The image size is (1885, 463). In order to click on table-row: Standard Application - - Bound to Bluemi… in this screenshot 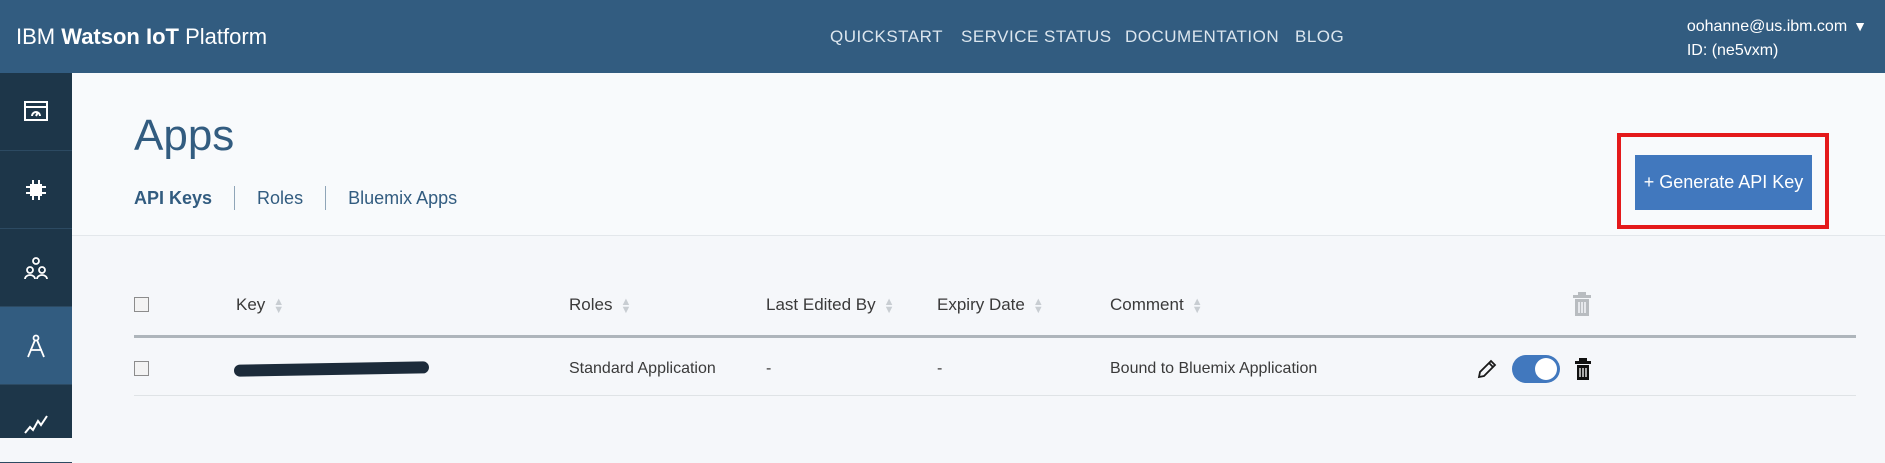, I will do `click(995, 368)`.